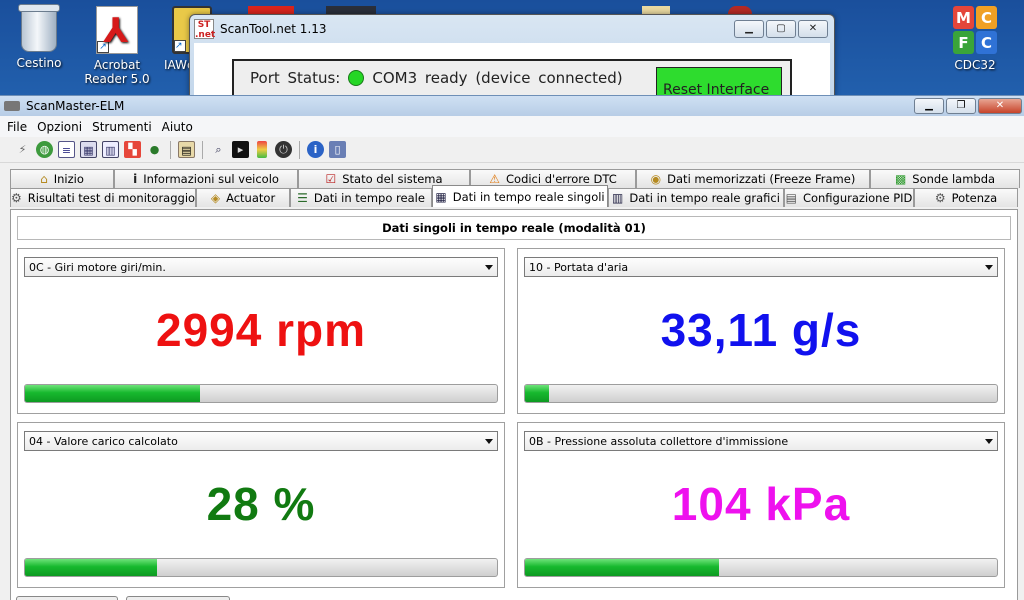 Image resolution: width=1024 pixels, height=600 pixels. What do you see at coordinates (356, 78) in the screenshot?
I see `status-led-icon` at bounding box center [356, 78].